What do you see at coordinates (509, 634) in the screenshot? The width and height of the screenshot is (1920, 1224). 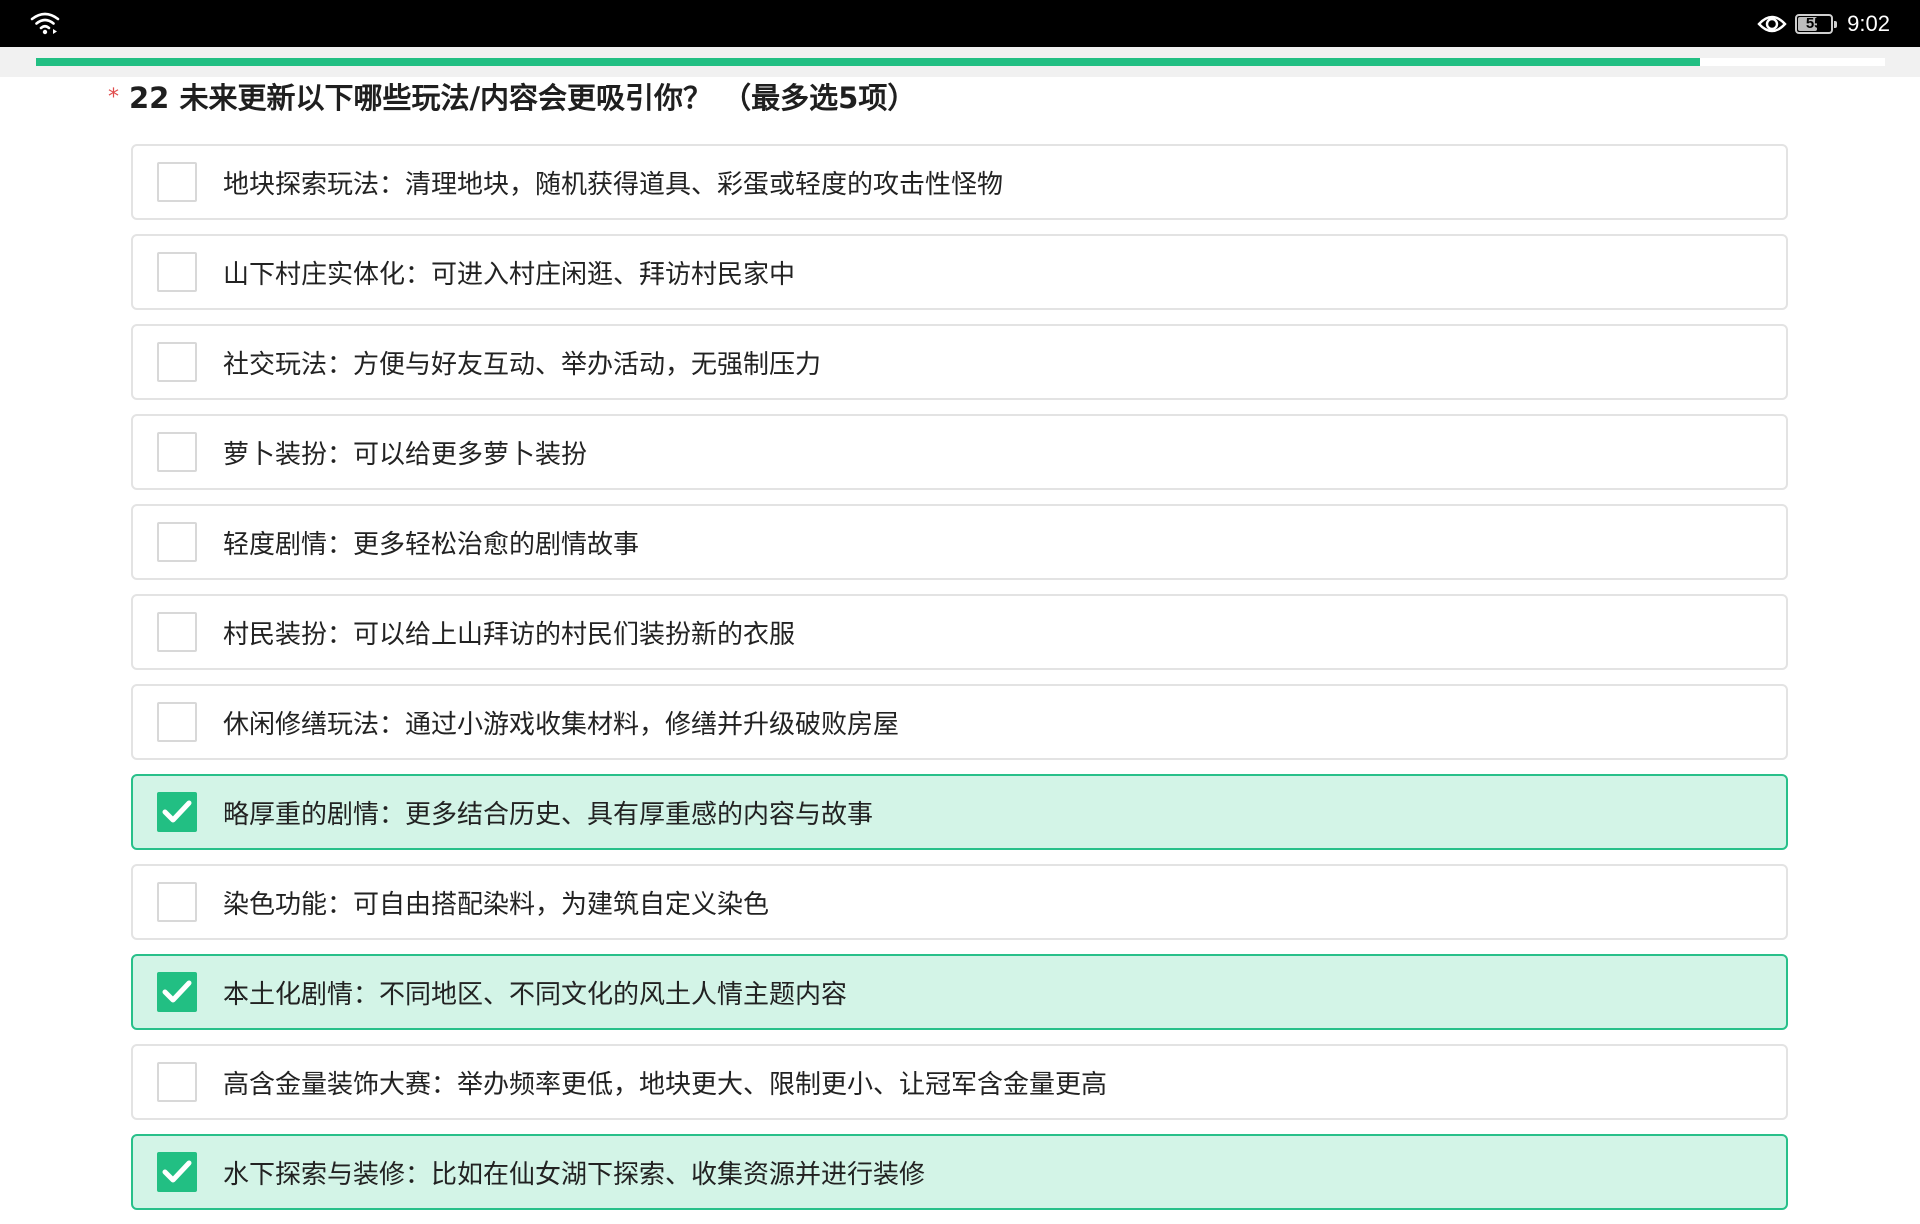 I see `option-label: 村民装扮：可以给上山拜访的村民们装扮新的衣服` at bounding box center [509, 634].